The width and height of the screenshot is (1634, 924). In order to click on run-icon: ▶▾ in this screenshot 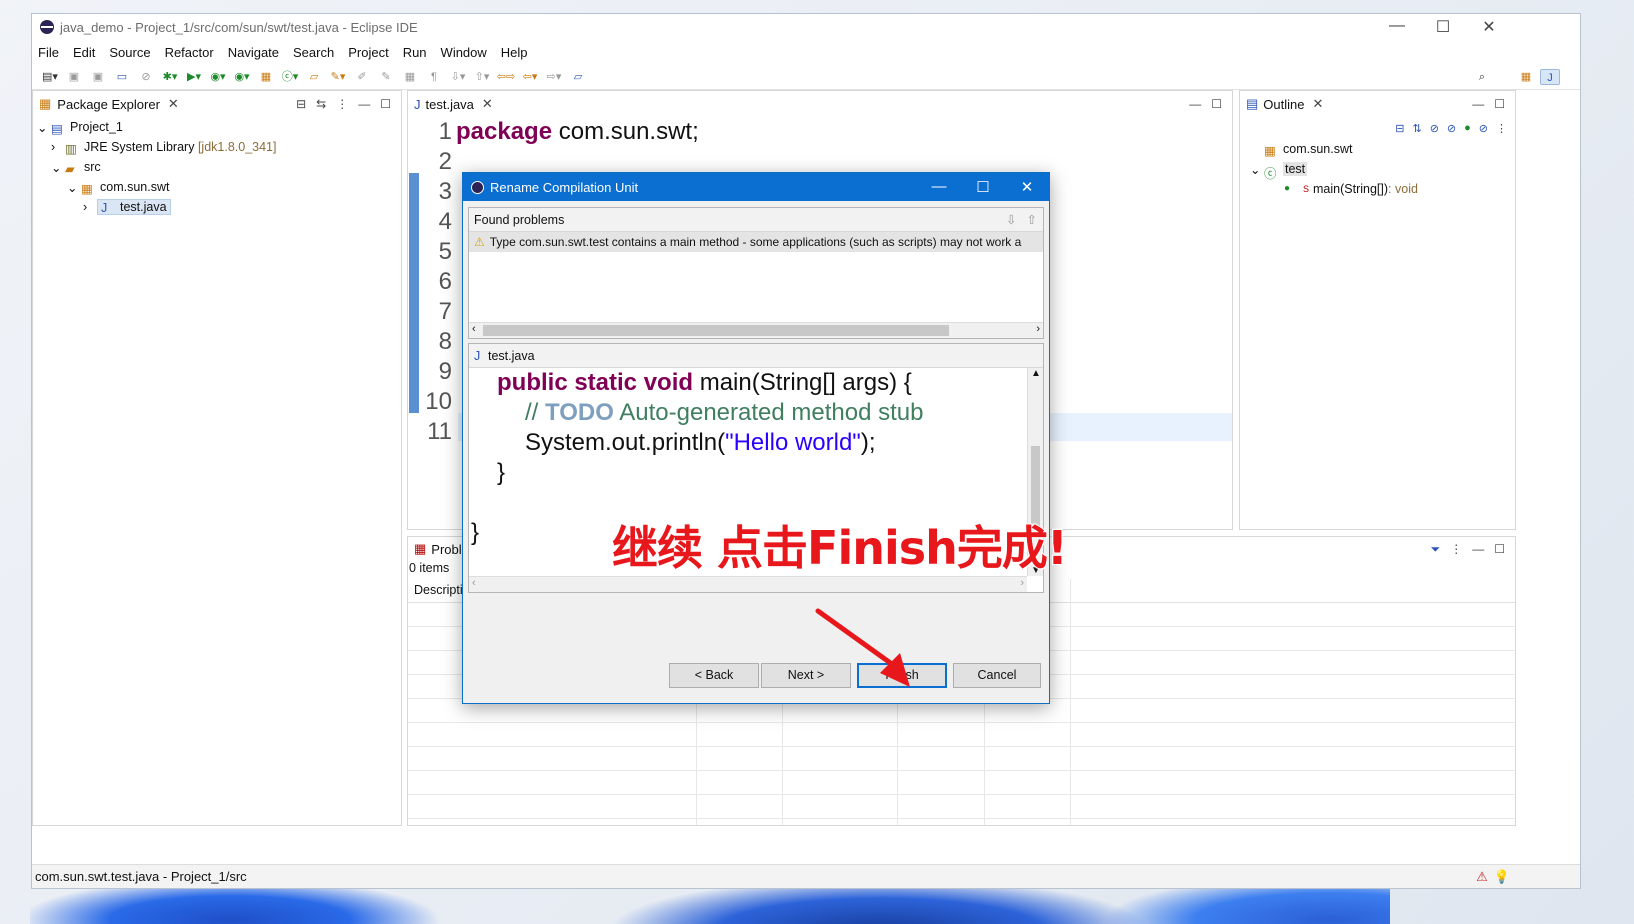, I will do `click(194, 77)`.